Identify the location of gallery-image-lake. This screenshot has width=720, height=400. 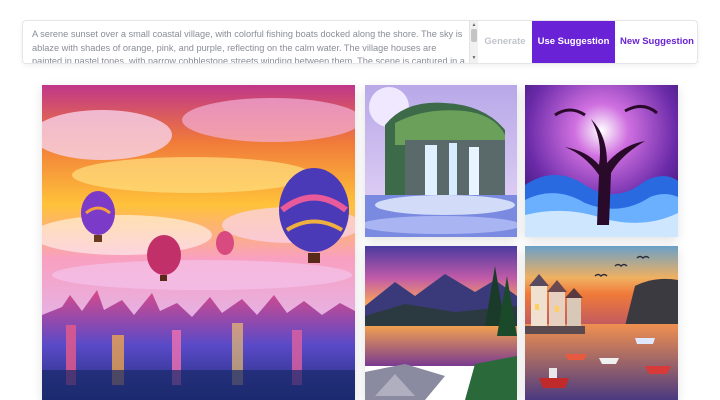
(441, 323).